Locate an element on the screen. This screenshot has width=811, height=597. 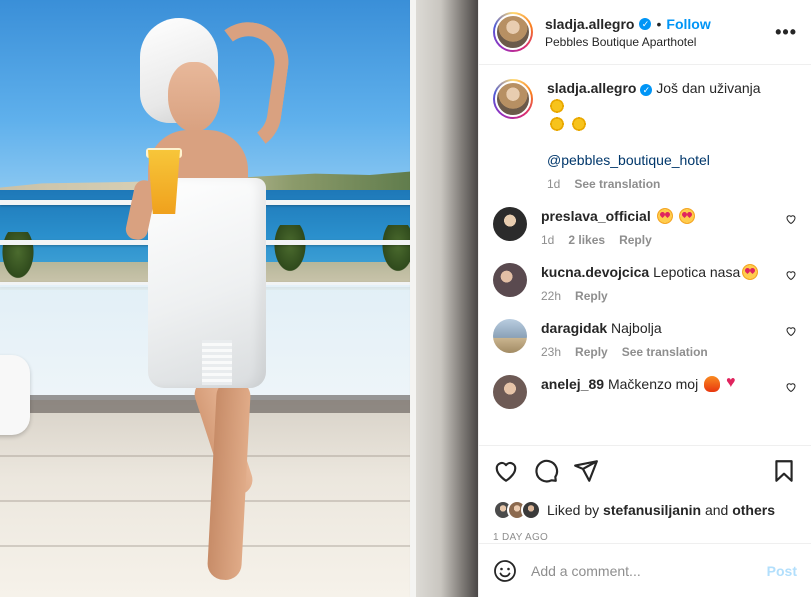
liked-by: Liked by stefanusiljanin and others is located at coordinates (645, 510).